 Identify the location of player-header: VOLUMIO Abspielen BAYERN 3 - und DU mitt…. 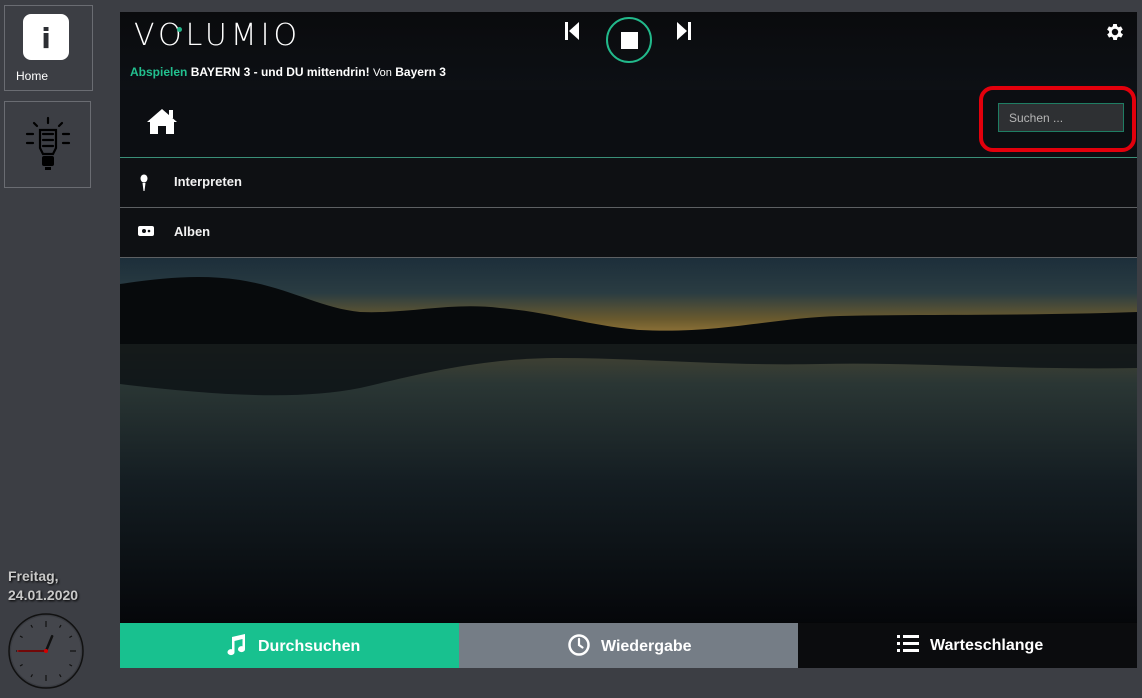
(628, 51).